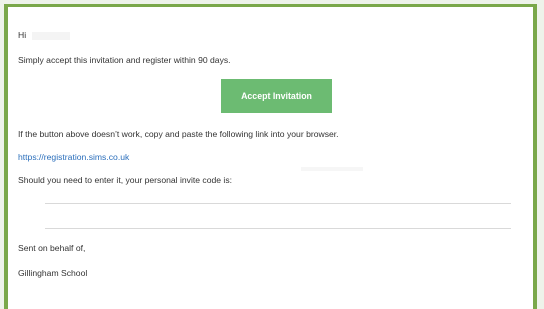 The image size is (544, 309). Describe the element at coordinates (278, 228) in the screenshot. I see `divider-bottom` at that location.